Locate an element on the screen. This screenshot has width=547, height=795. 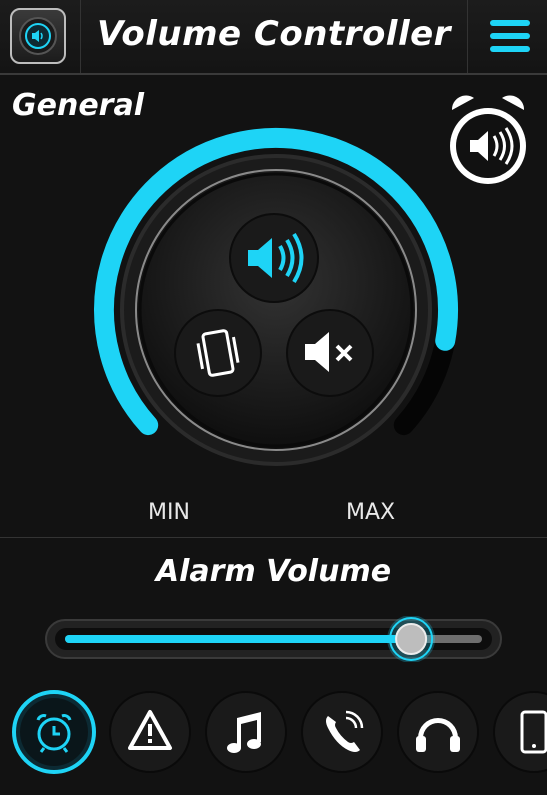
vibrate-mode-button is located at coordinates (218, 353).